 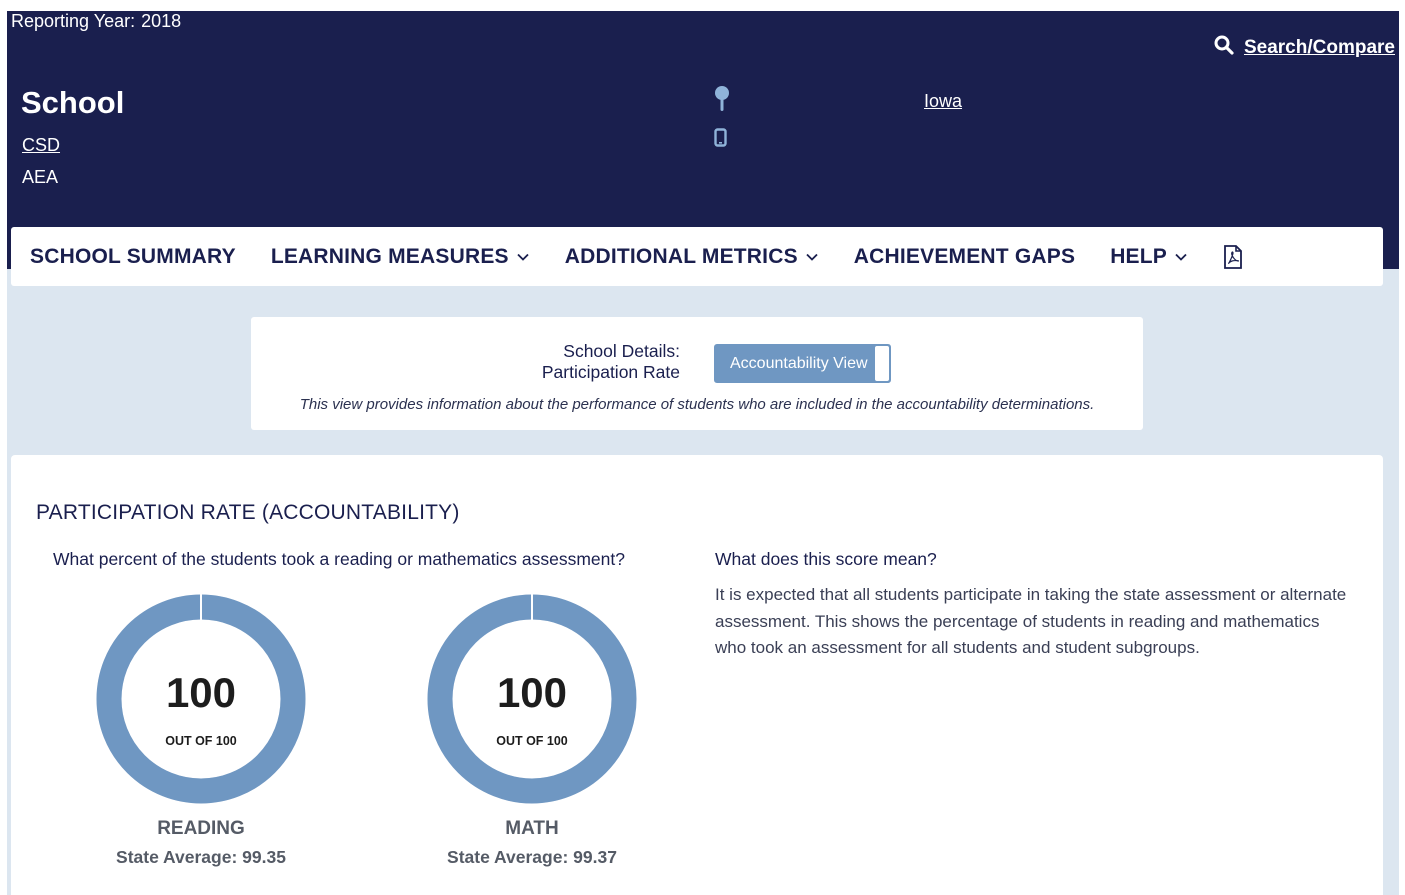 I want to click on nav-achievement-gaps: ACHIEVEMENT GAPS, so click(x=964, y=257).